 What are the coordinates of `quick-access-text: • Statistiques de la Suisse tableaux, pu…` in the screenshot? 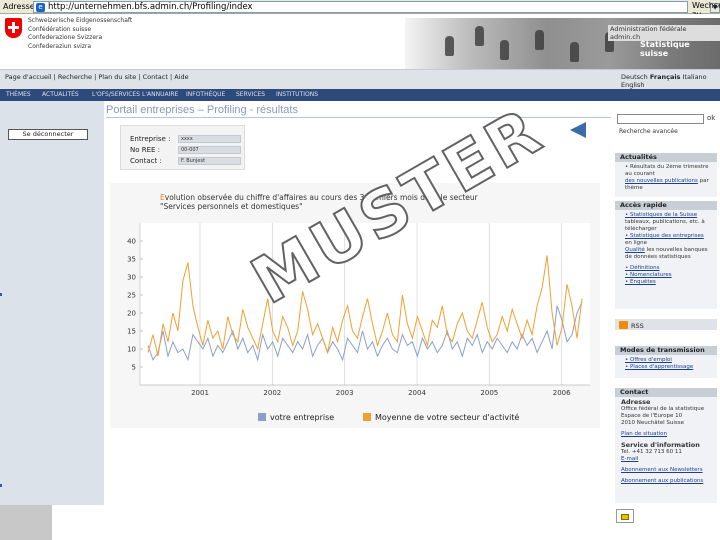 It's located at (666, 249).